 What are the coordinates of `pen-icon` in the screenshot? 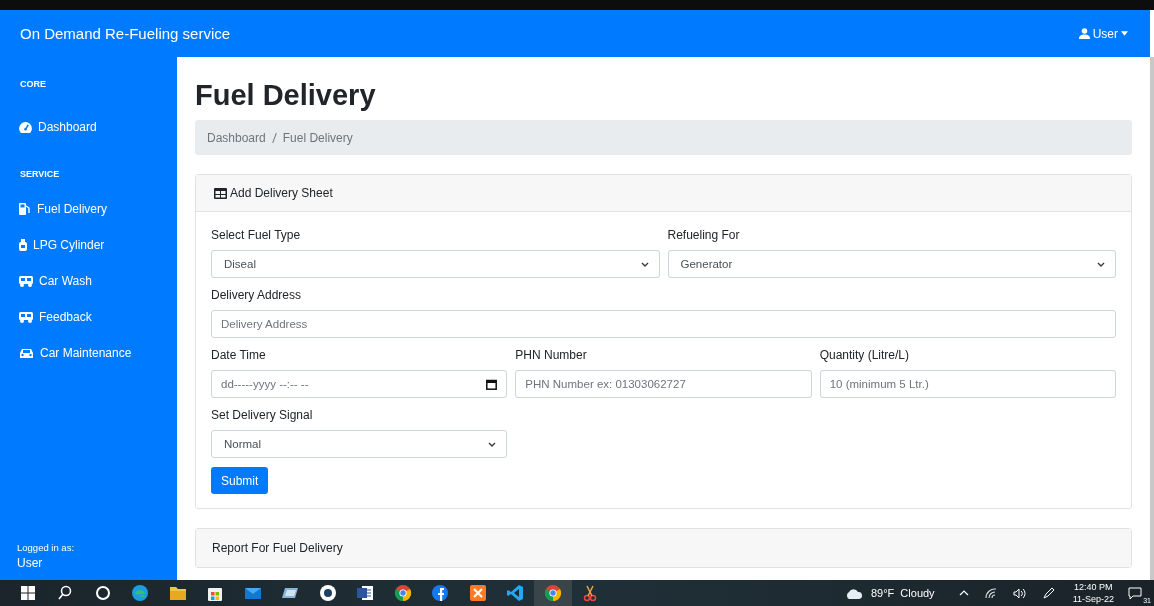 It's located at (1048, 593).